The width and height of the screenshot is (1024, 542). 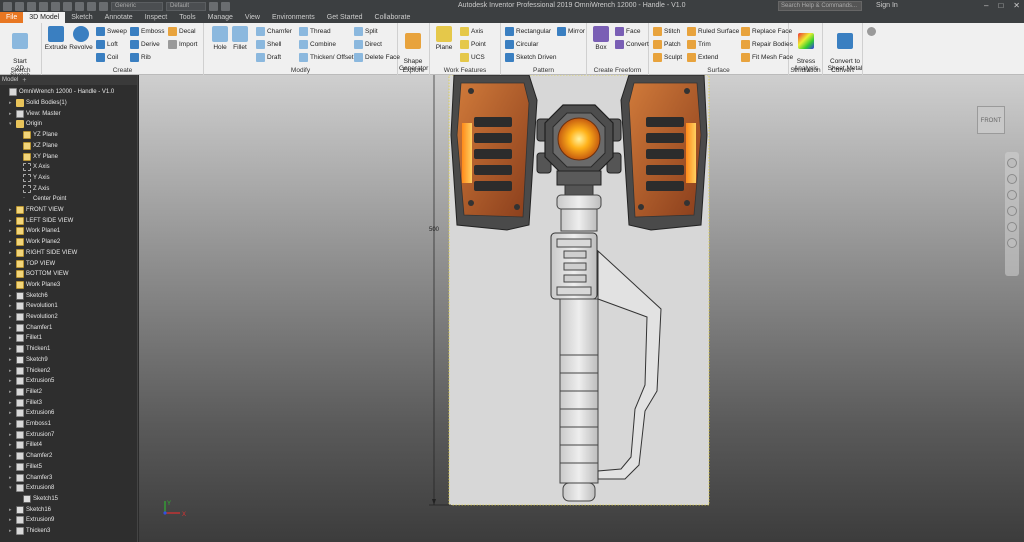 I want to click on tab-manage: Manage, so click(x=220, y=17).